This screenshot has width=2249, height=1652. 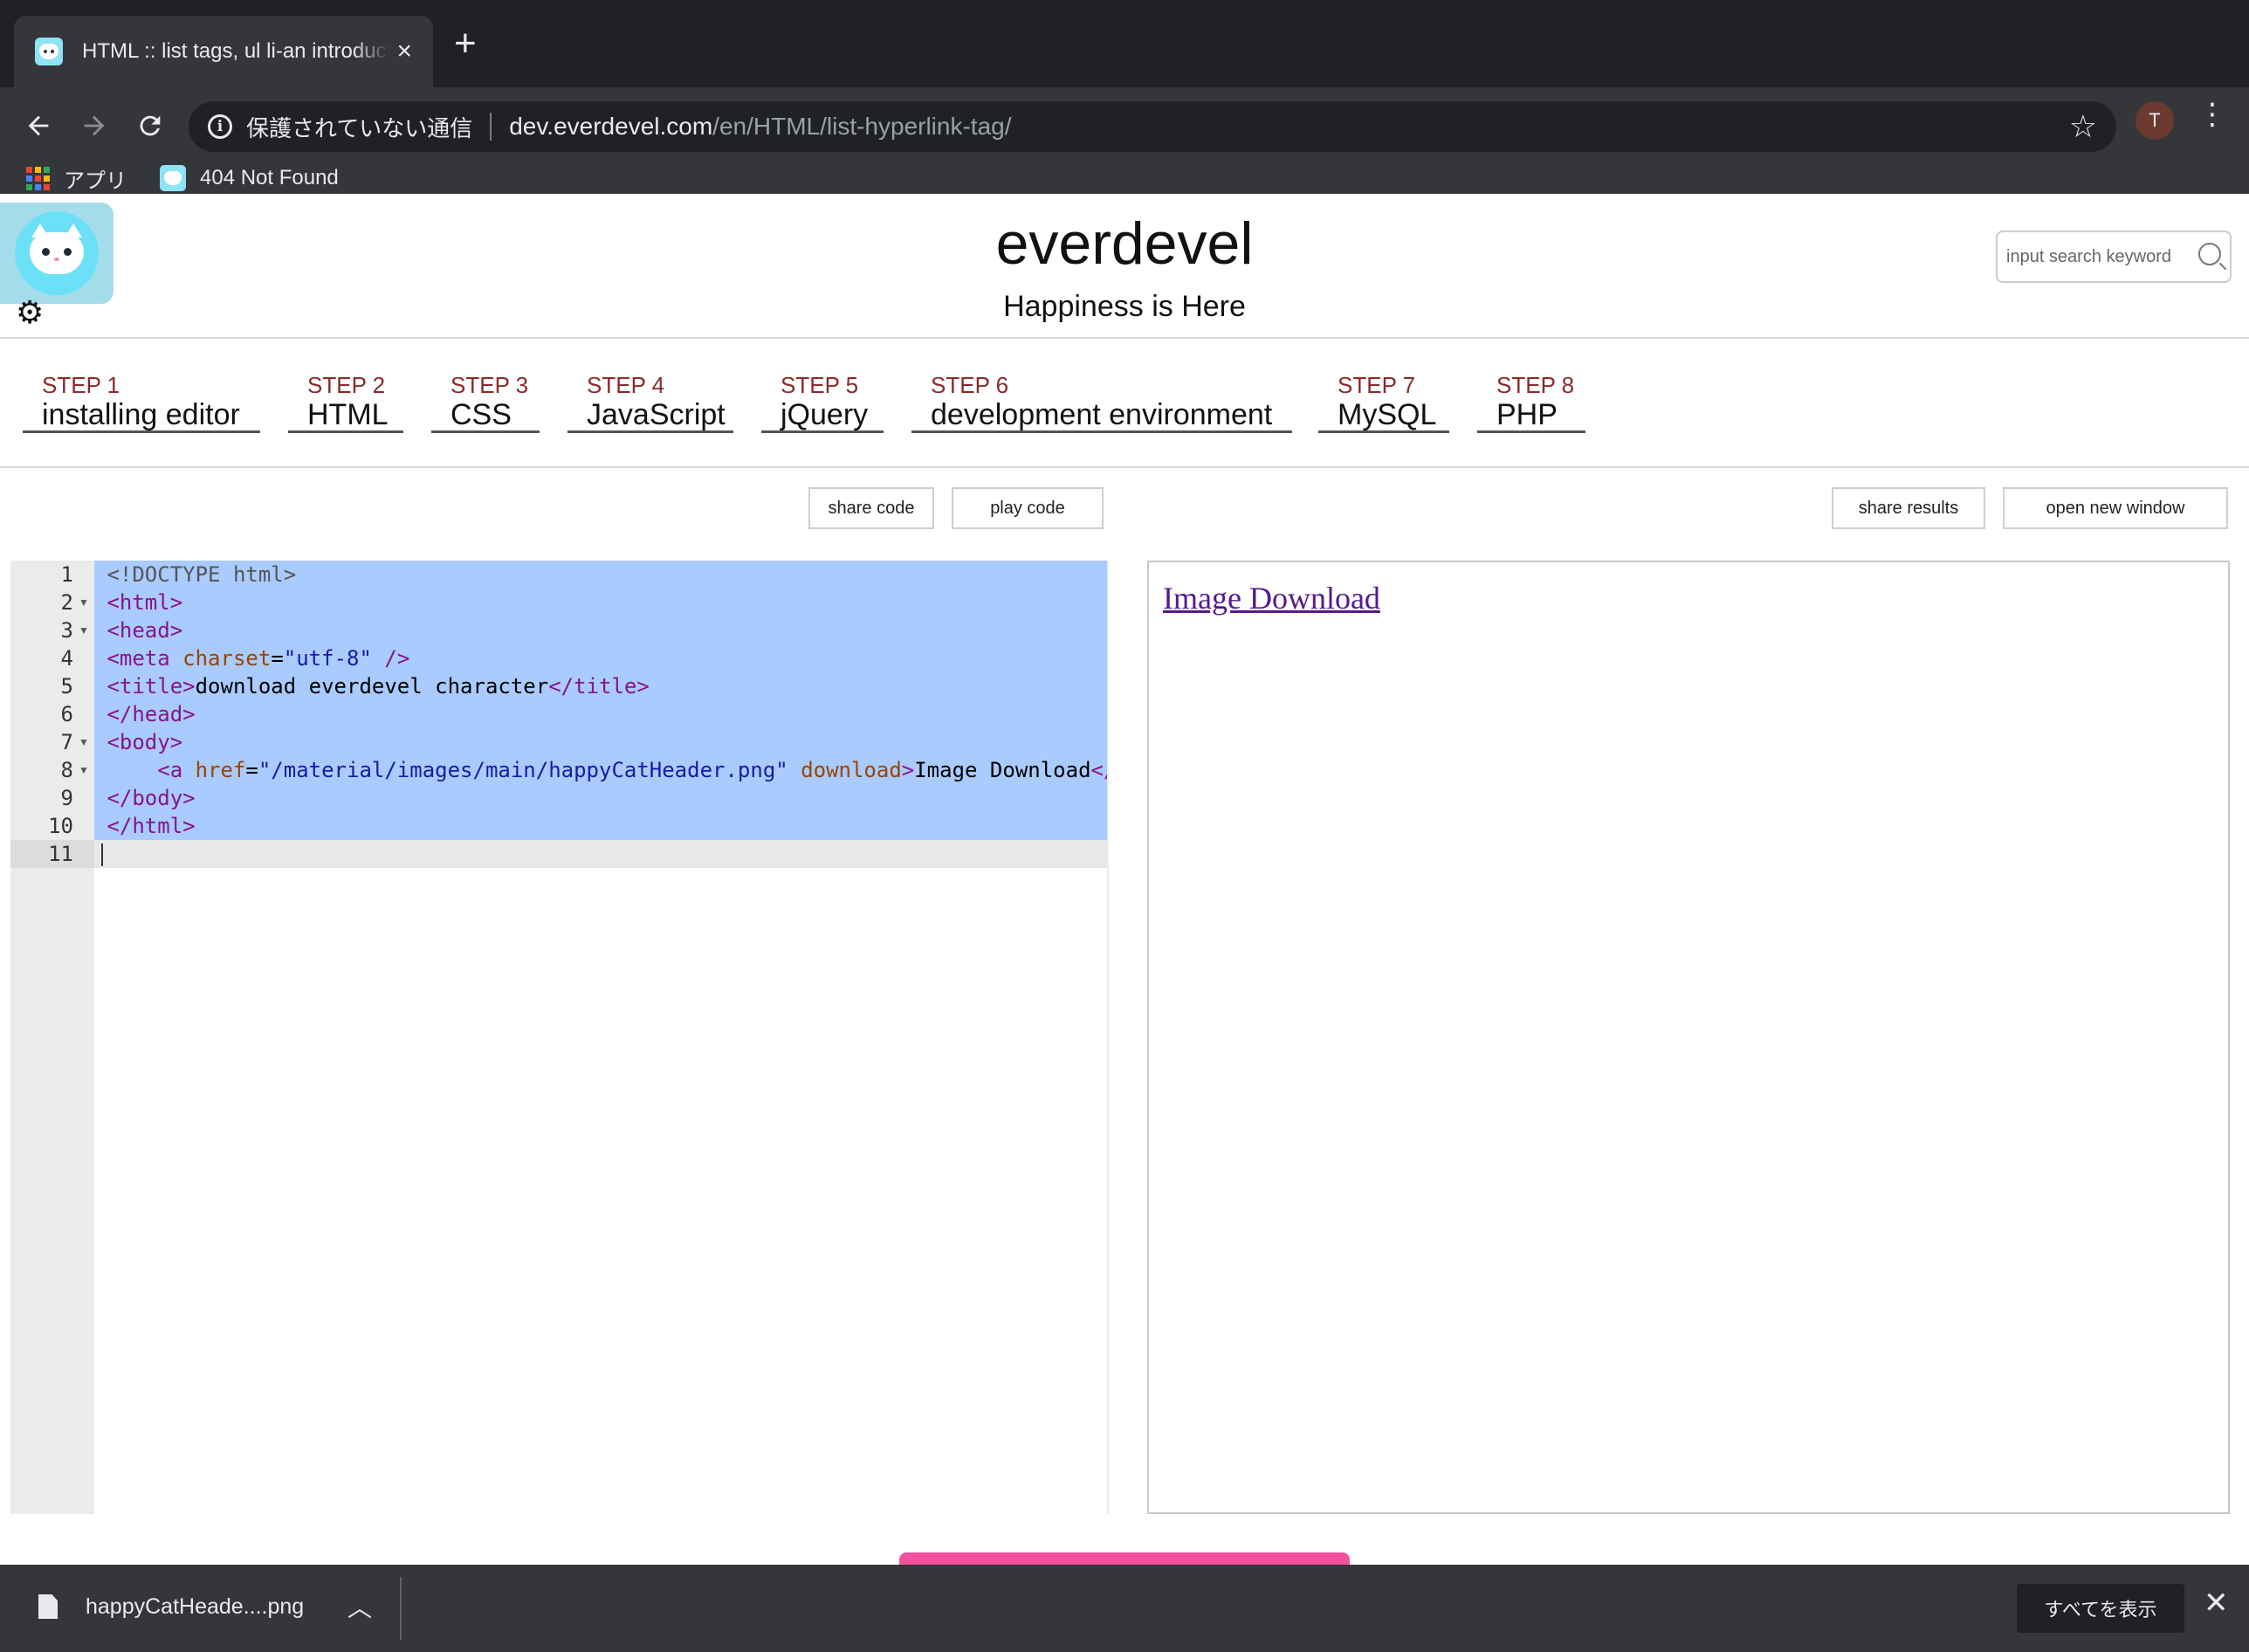 I want to click on url-host: dev.everdevel.com, so click(x=611, y=126).